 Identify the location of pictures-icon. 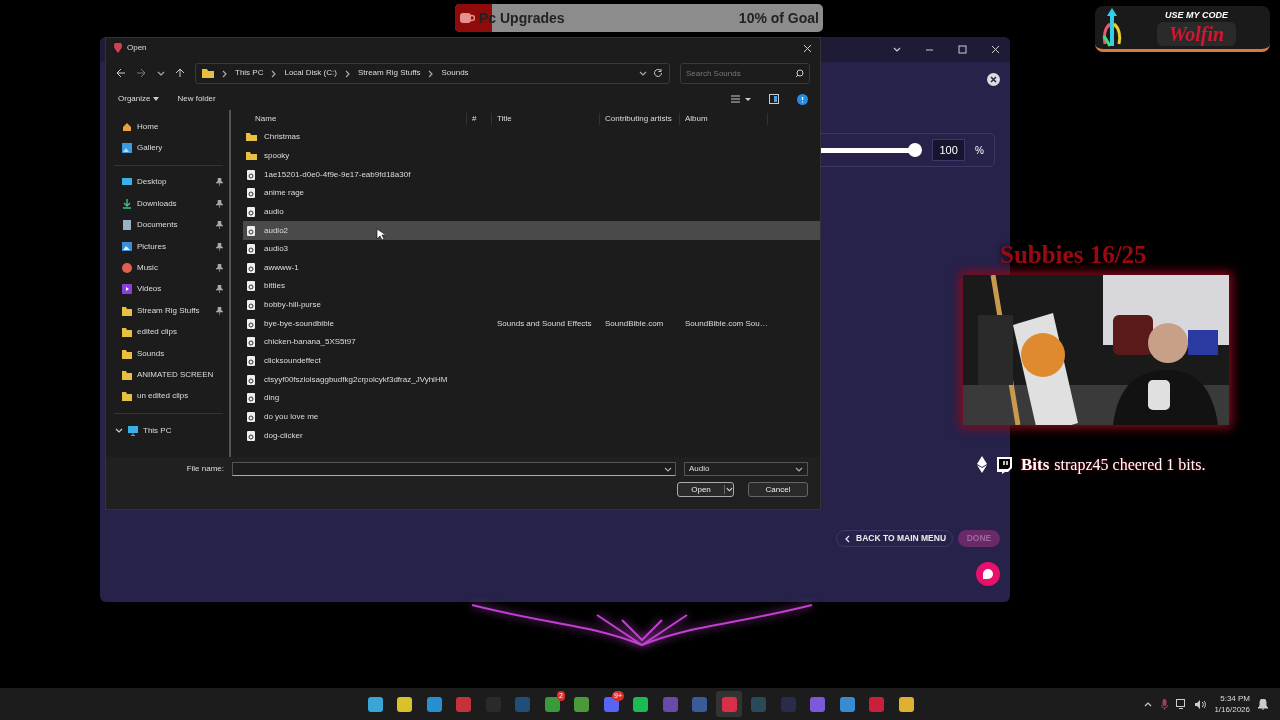
(127, 246).